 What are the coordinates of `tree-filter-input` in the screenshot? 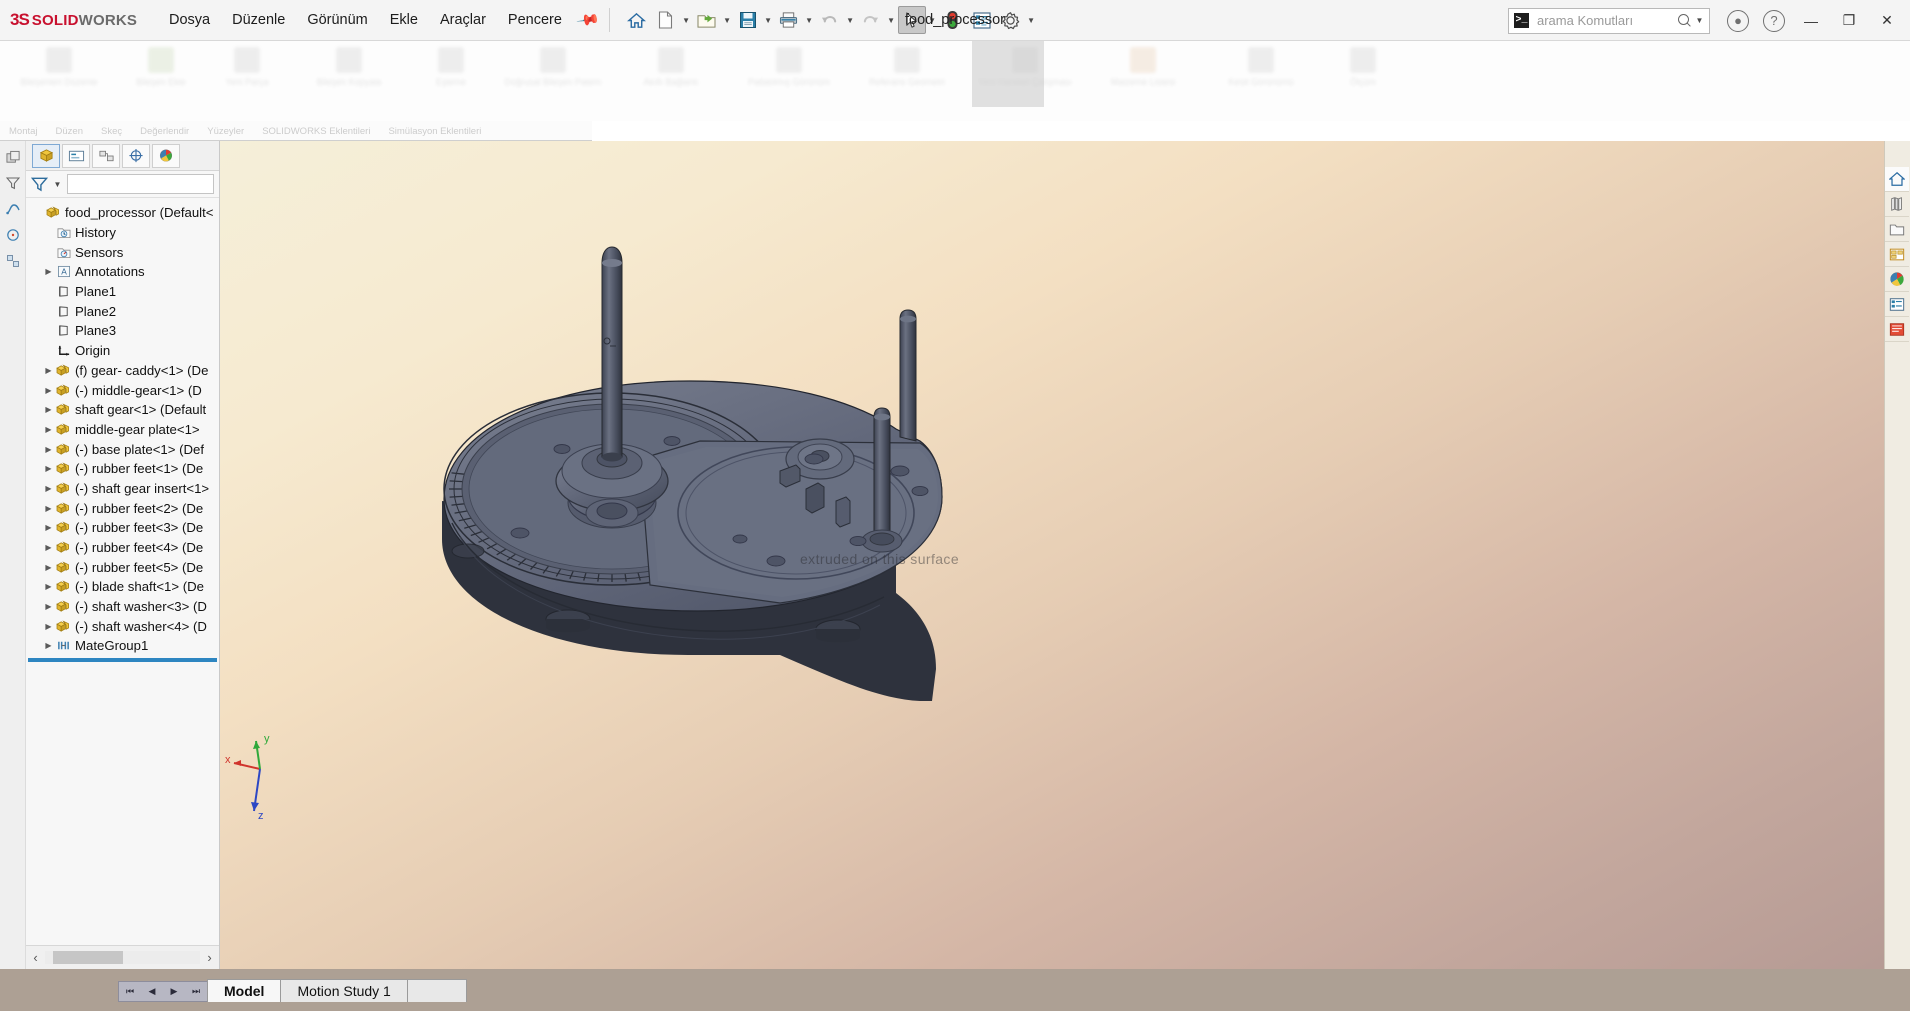 It's located at (140, 184).